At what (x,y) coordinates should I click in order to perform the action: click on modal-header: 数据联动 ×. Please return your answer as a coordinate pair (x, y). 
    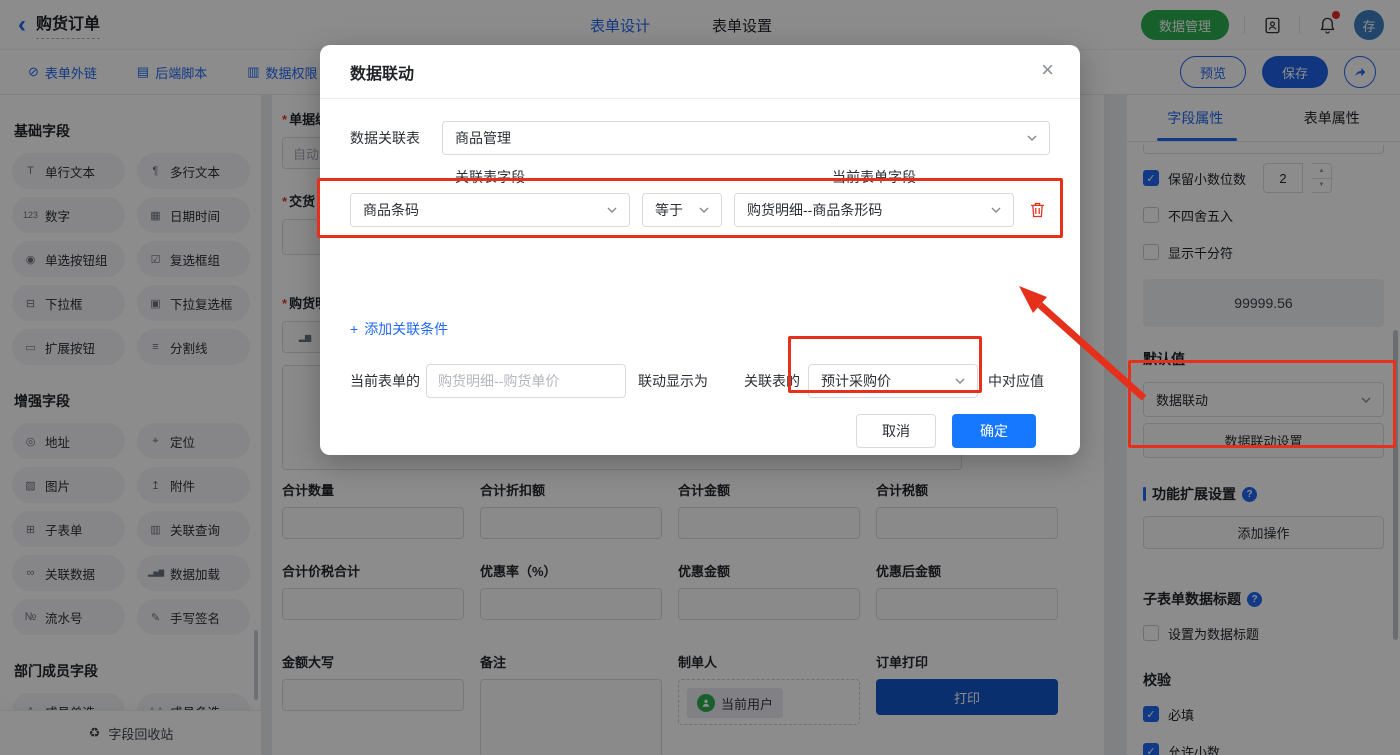
    Looking at the image, I should click on (700, 72).